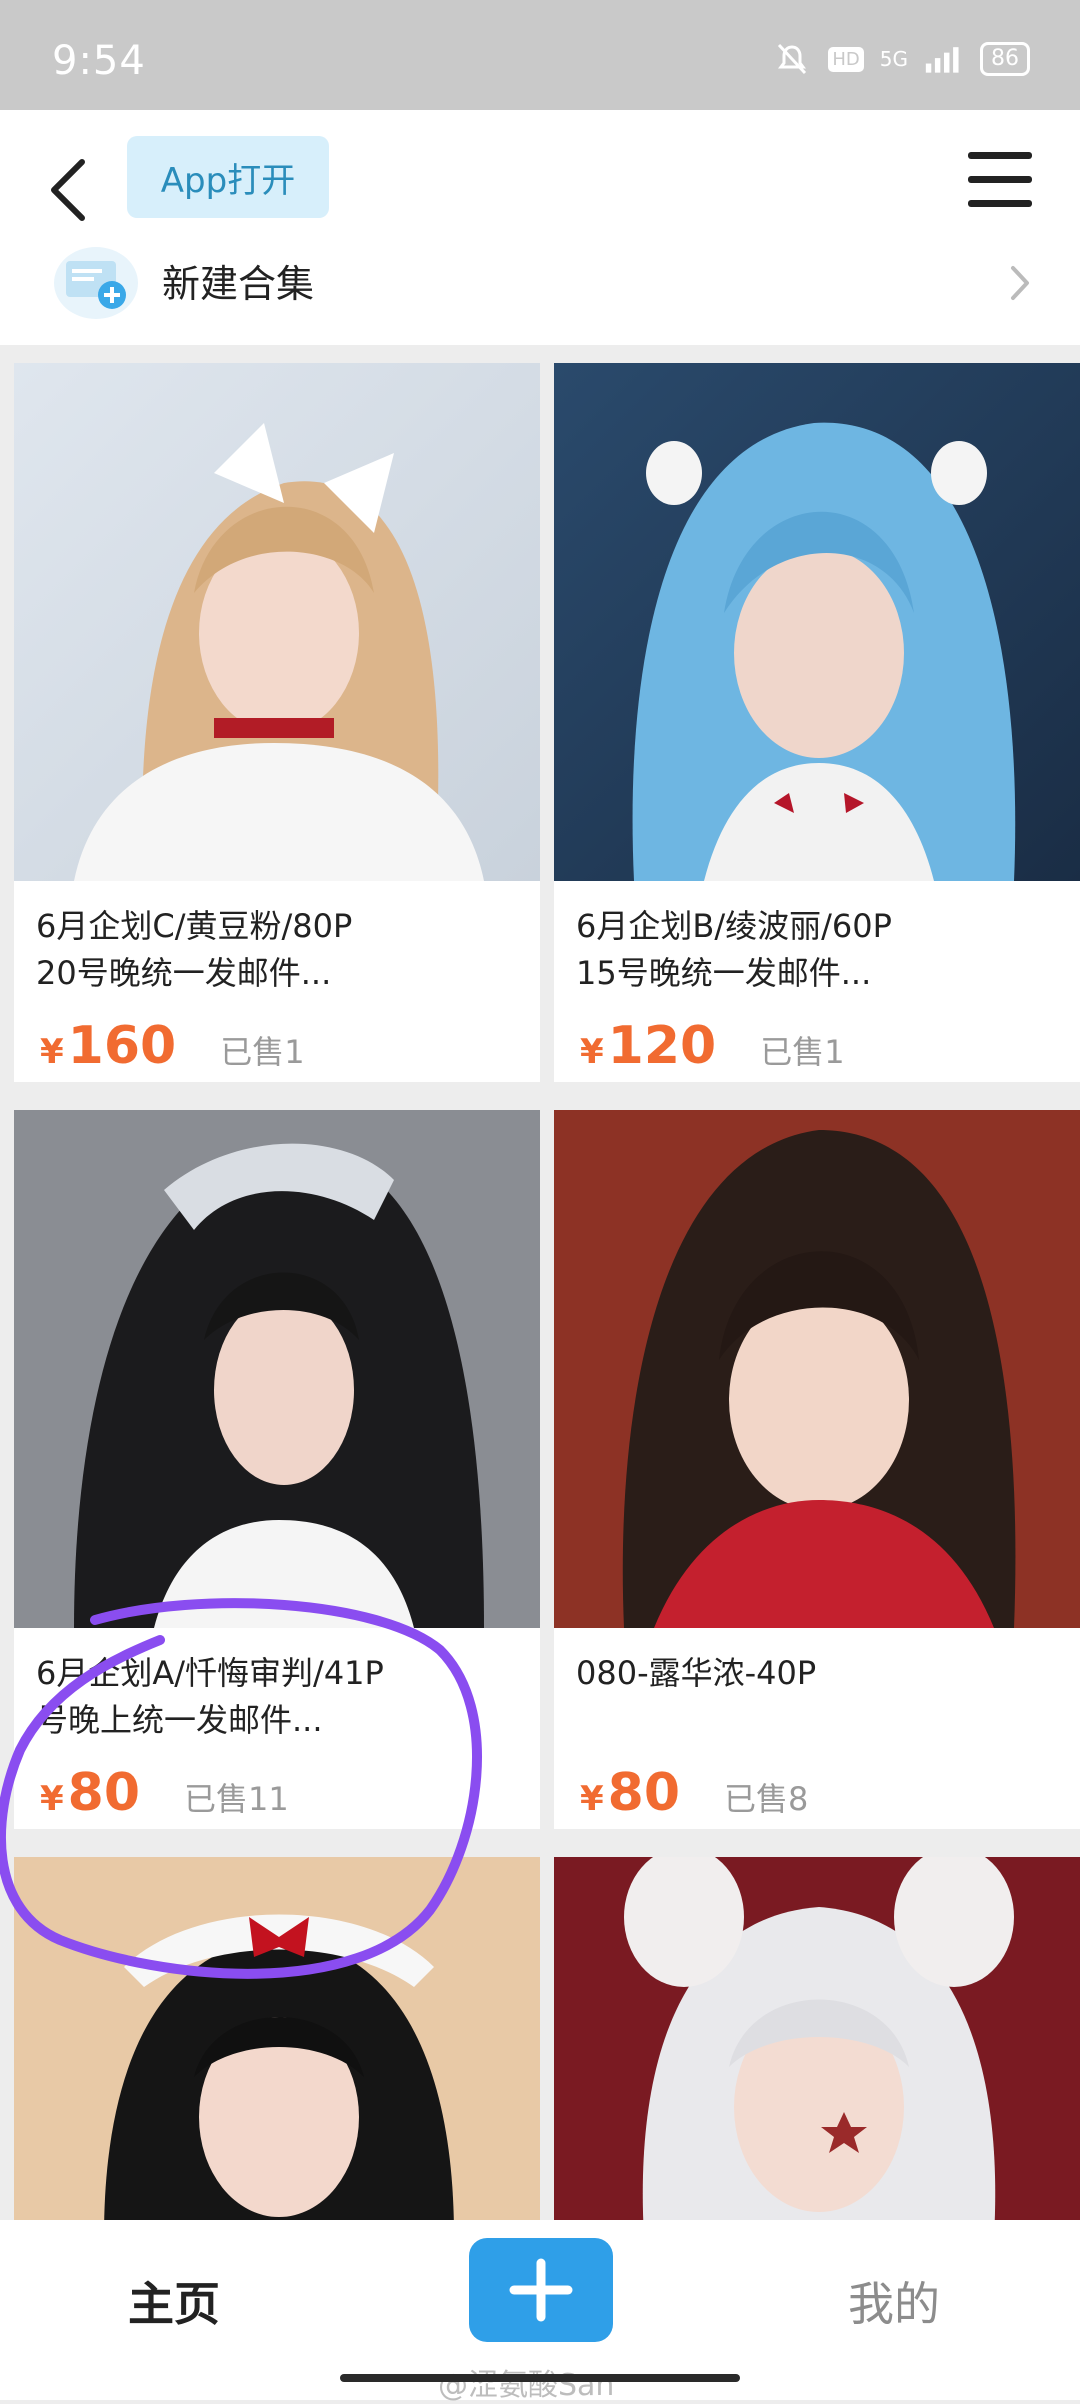  What do you see at coordinates (944, 59) in the screenshot?
I see `signal-icon` at bounding box center [944, 59].